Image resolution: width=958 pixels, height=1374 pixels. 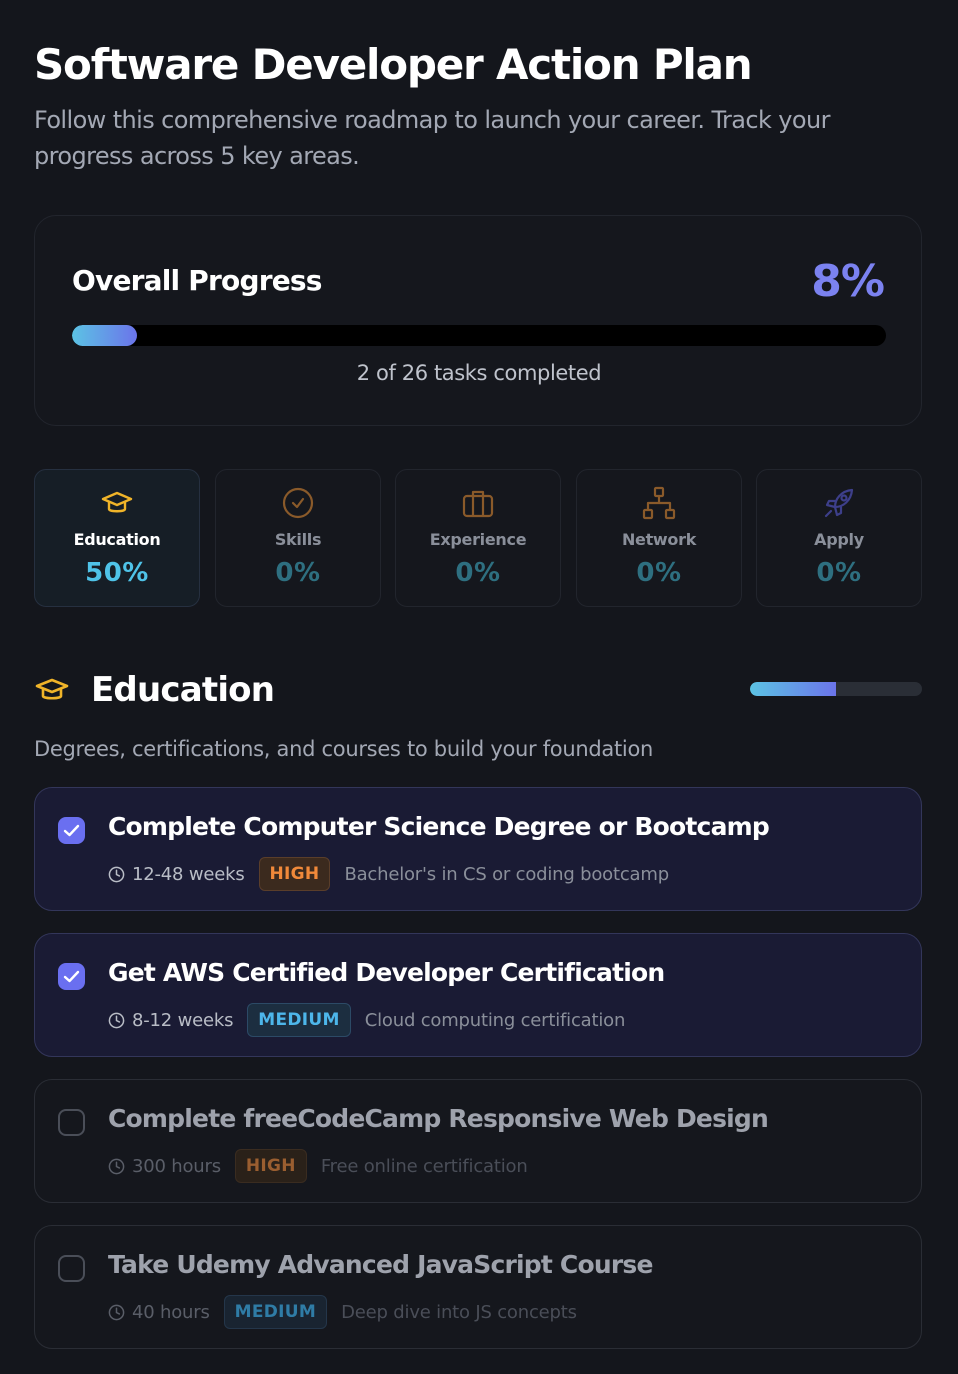 I want to click on overall-progress-label: Overall Progress, so click(x=197, y=280).